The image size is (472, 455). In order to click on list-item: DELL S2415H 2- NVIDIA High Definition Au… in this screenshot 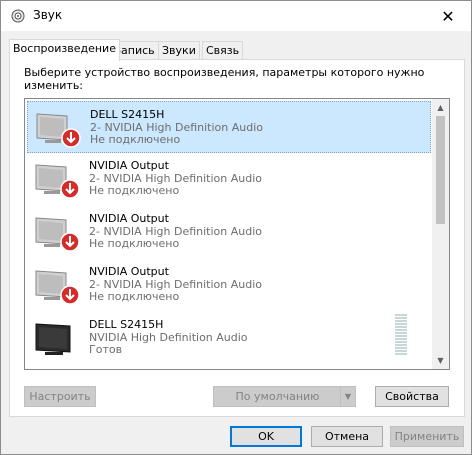, I will do `click(229, 127)`.